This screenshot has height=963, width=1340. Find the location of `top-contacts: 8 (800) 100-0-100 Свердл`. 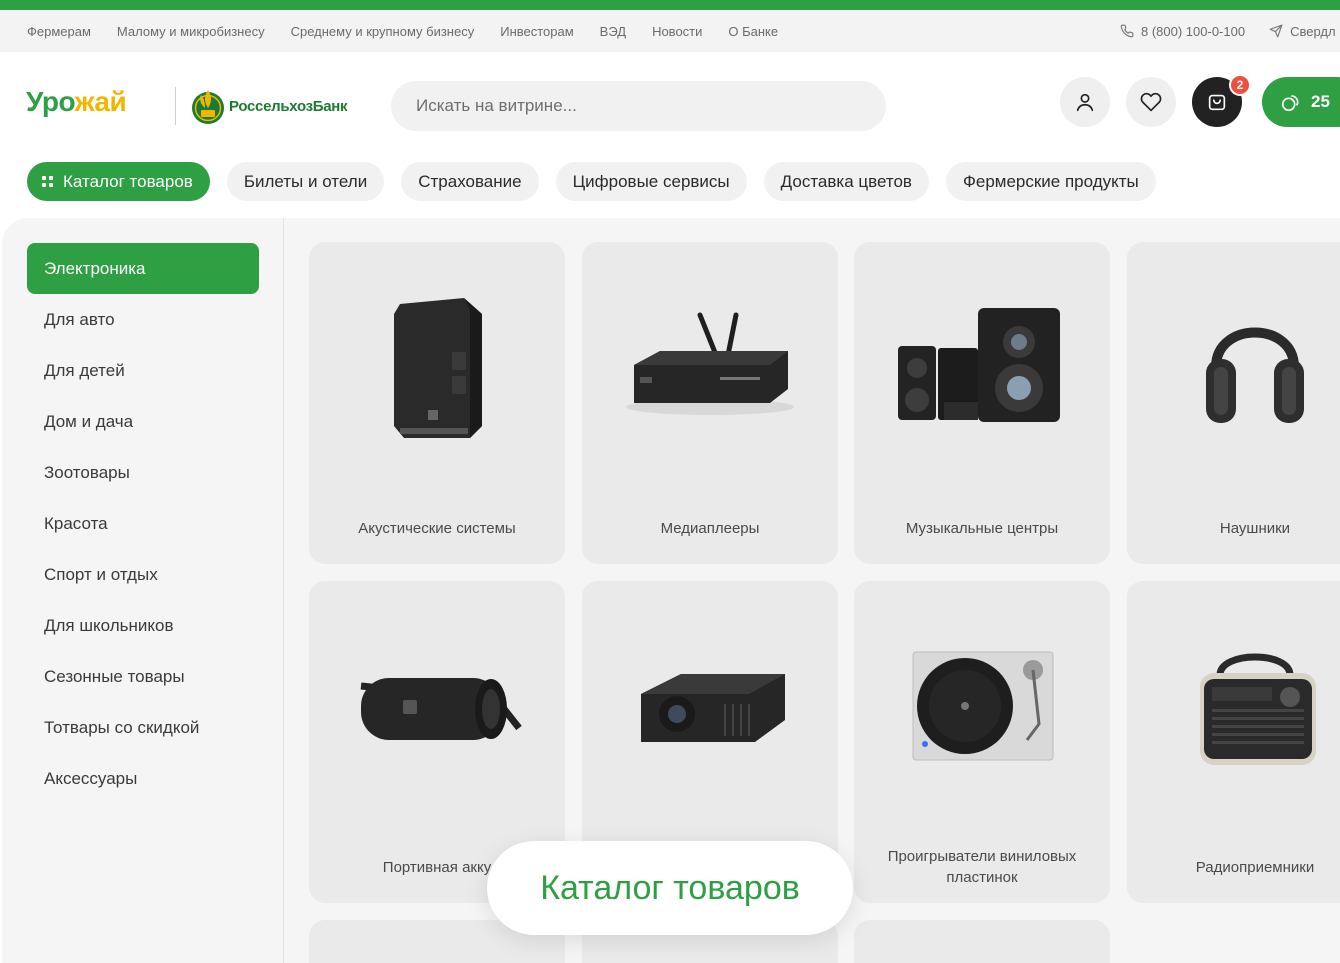

top-contacts: 8 (800) 100-0-100 Свердл is located at coordinates (1228, 31).